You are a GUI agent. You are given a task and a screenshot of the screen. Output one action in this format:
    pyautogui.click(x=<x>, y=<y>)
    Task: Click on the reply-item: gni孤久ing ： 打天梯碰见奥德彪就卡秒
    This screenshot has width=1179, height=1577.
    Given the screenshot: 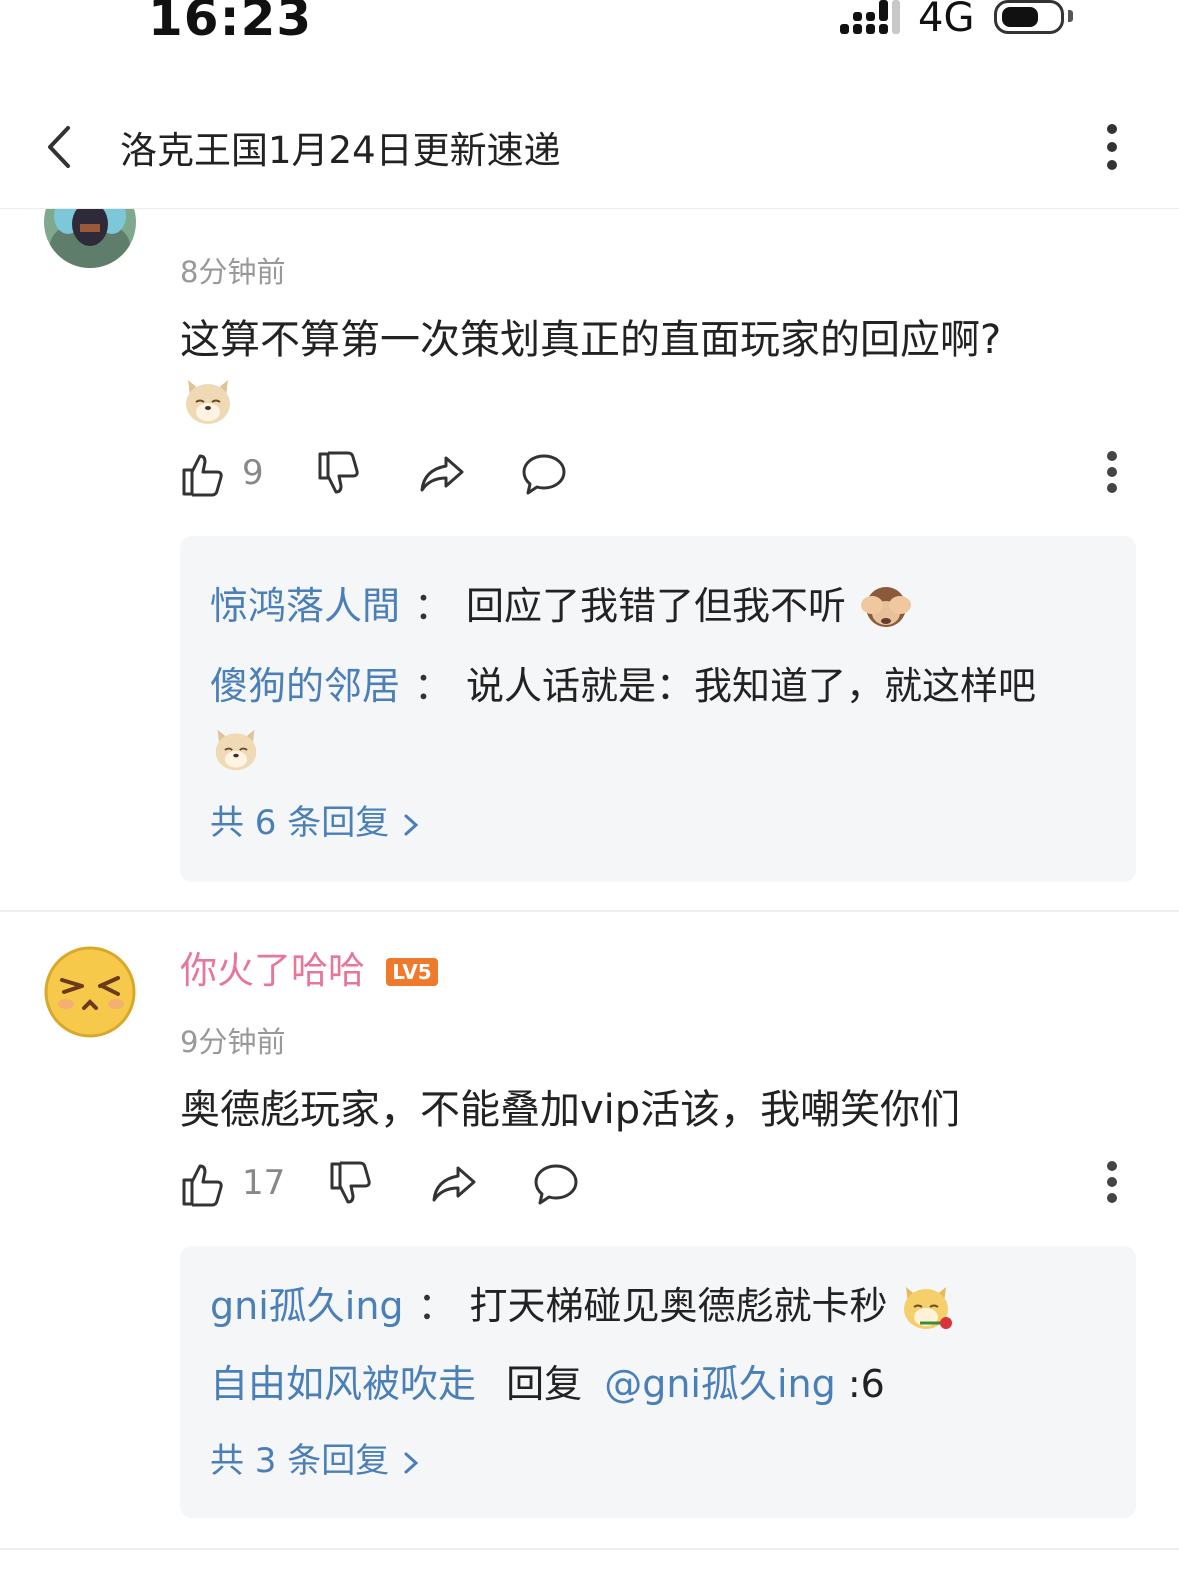 What is the action you would take?
    pyautogui.click(x=582, y=1306)
    